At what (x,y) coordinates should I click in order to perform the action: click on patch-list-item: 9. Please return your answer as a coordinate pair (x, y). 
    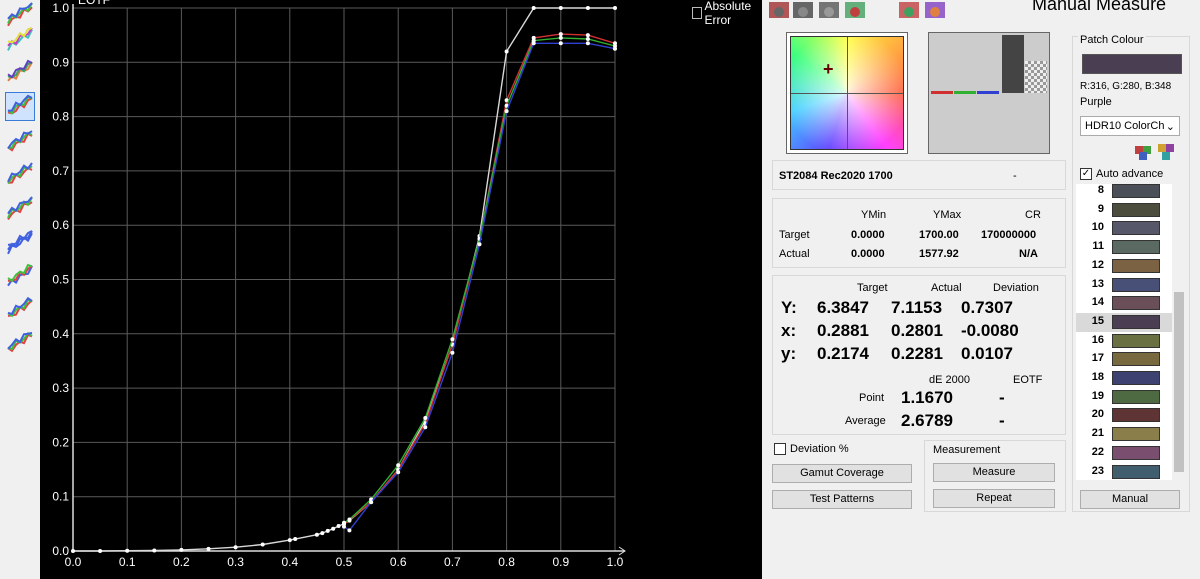
    Looking at the image, I should click on (1124, 210).